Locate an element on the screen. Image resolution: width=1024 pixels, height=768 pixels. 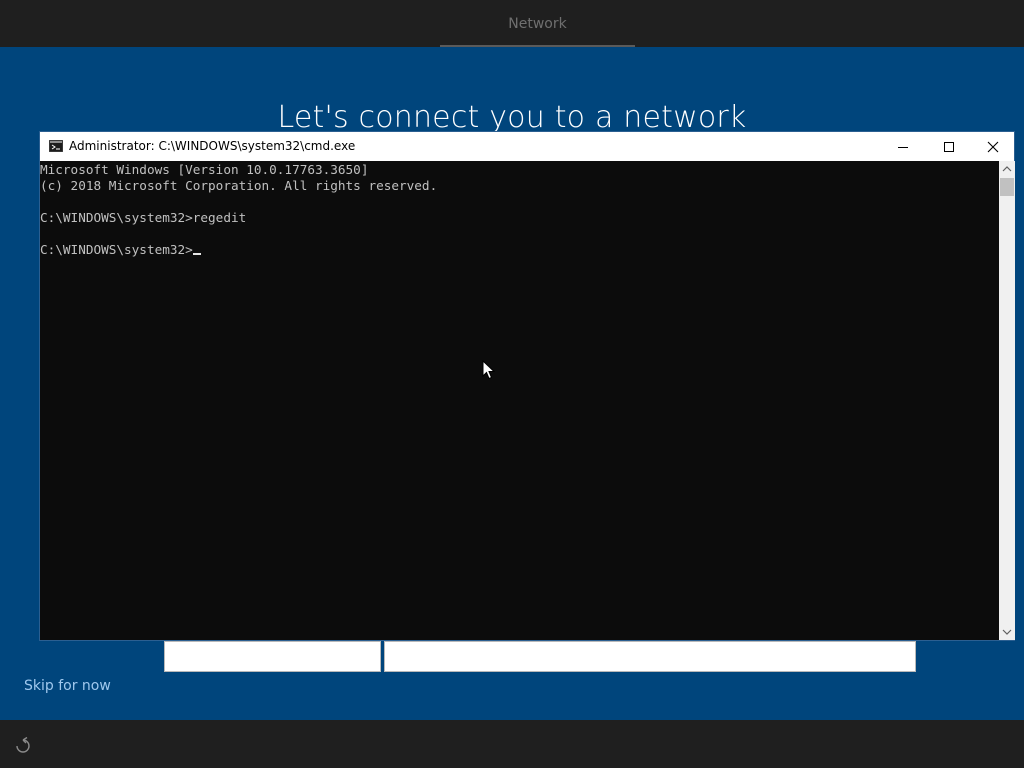
console-line: C:\WINDOWS\system32>regedit is located at coordinates (143, 217).